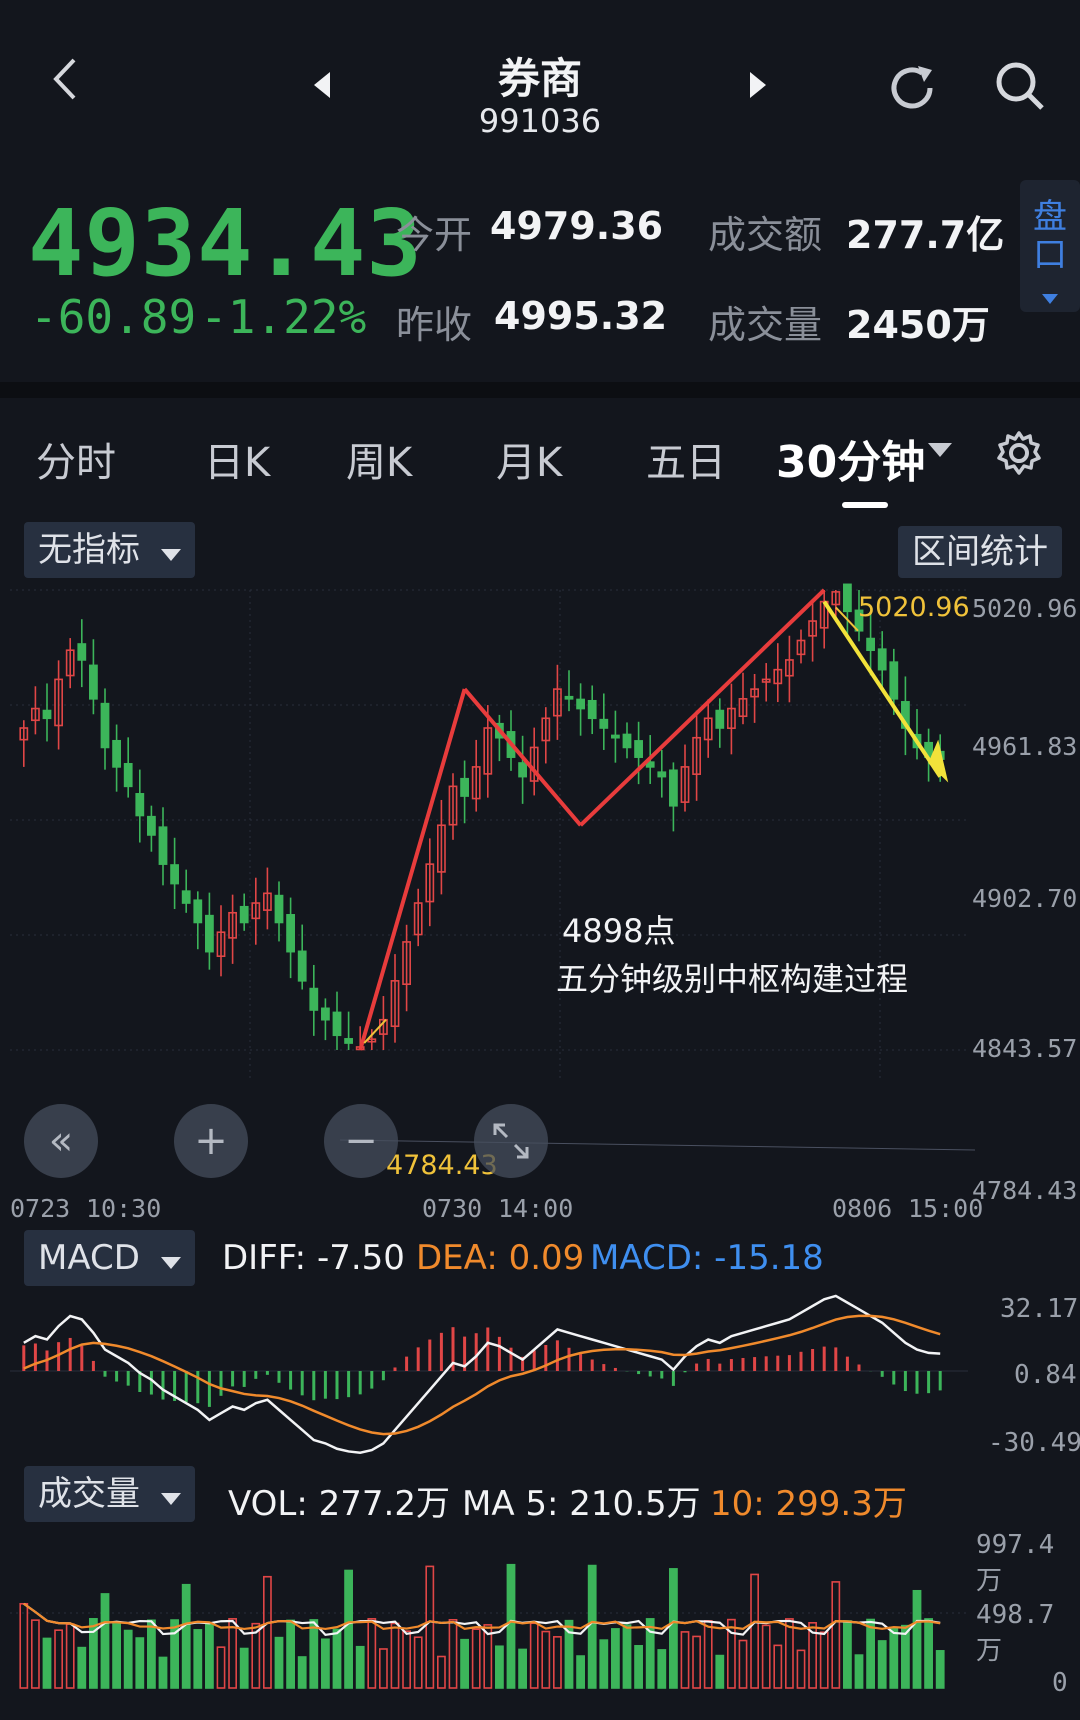 The width and height of the screenshot is (1080, 1720). I want to click on macd-chart, so click(540, 1374).